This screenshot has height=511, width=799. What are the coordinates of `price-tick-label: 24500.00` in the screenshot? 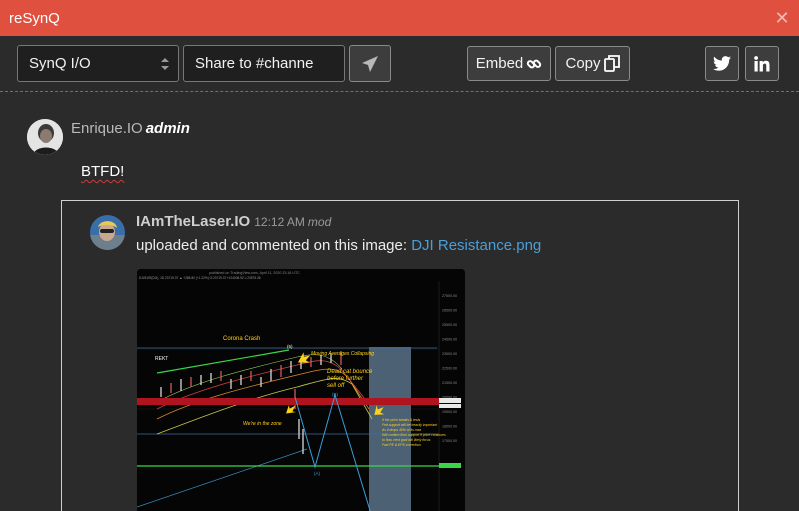 It's located at (449, 340).